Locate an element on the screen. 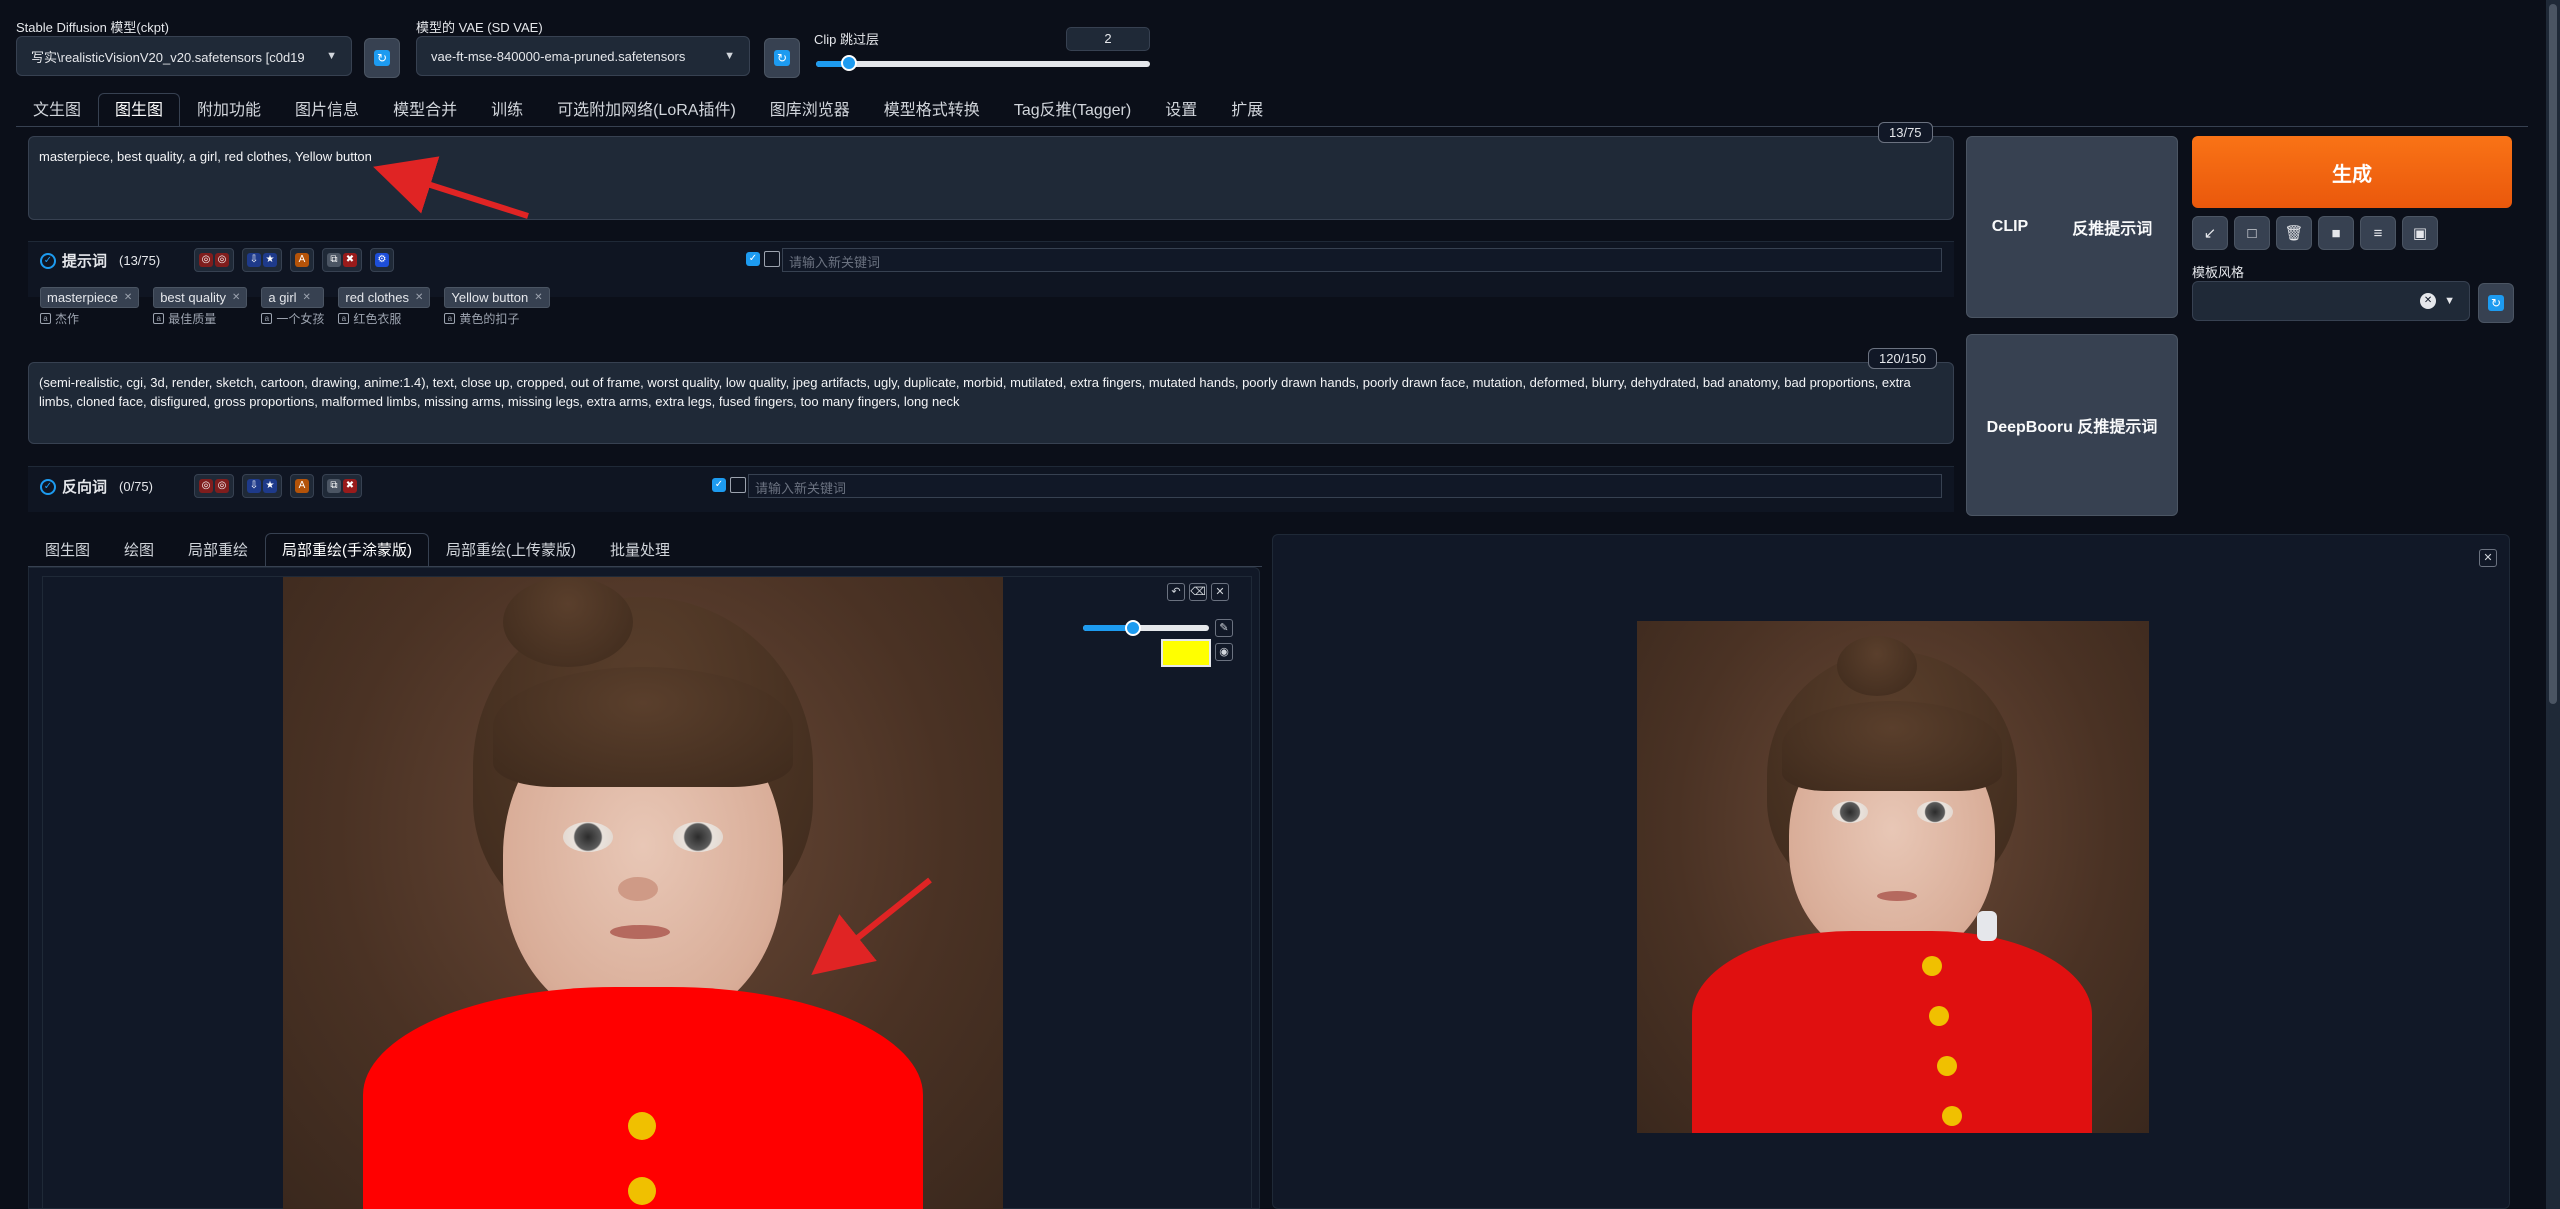 This screenshot has height=1209, width=2560. arrow-to-prompt is located at coordinates (451, 187).